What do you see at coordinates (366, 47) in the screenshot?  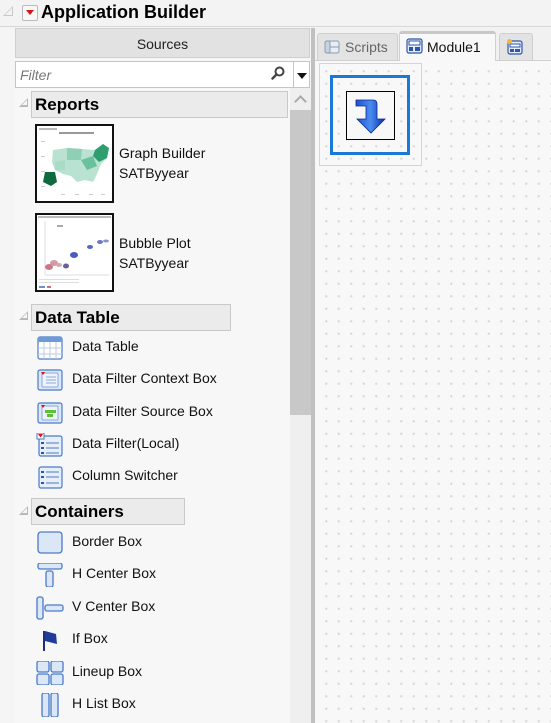 I see `tab-label: Scripts` at bounding box center [366, 47].